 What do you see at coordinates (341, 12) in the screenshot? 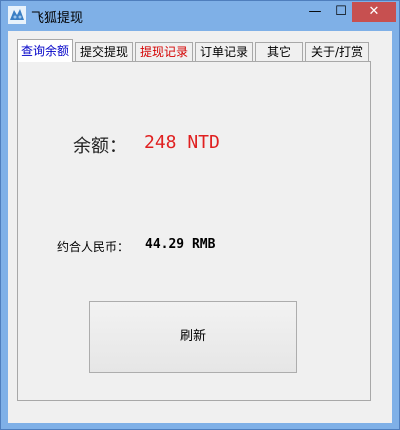
I see `maximize-button: ☐` at bounding box center [341, 12].